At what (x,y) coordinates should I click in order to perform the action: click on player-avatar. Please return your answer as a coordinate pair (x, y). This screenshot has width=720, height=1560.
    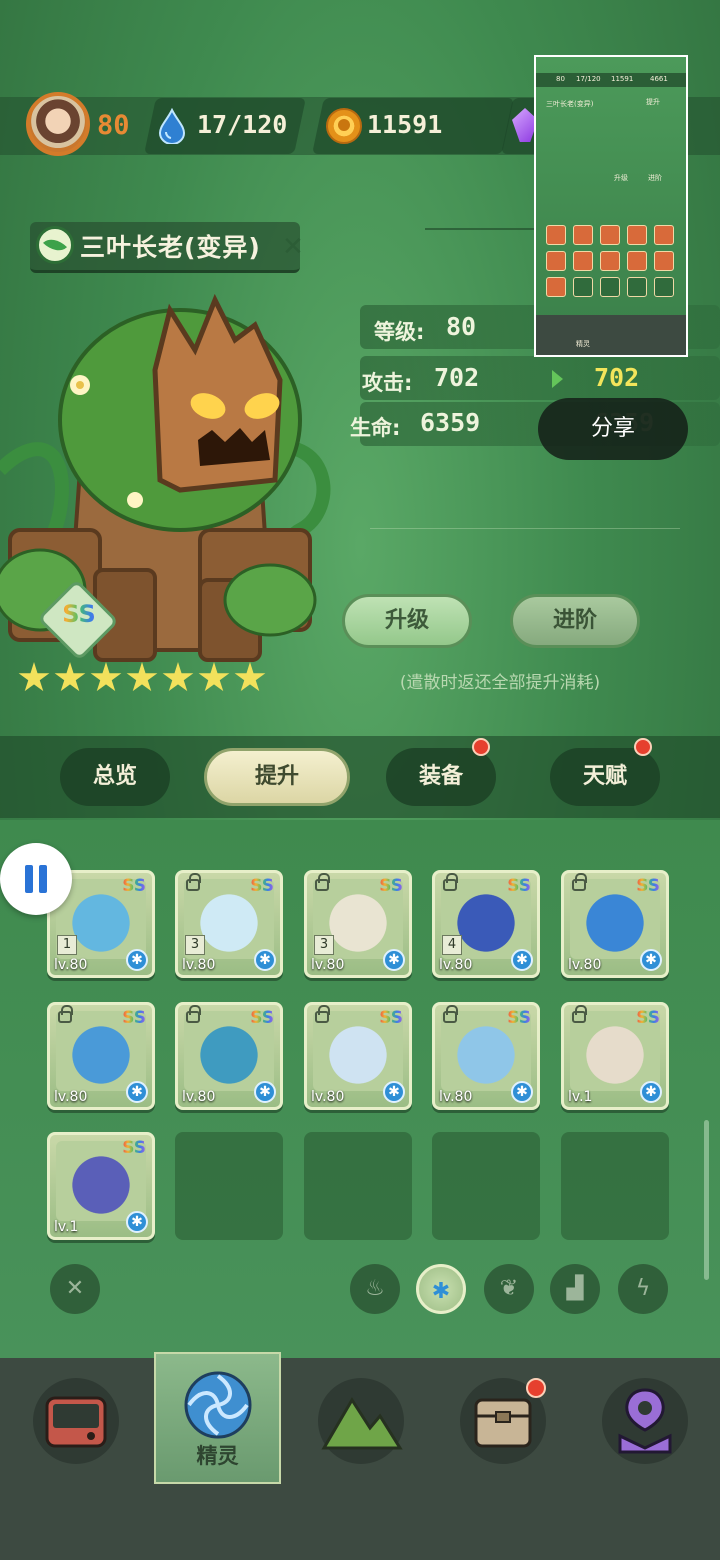
    Looking at the image, I should click on (58, 124).